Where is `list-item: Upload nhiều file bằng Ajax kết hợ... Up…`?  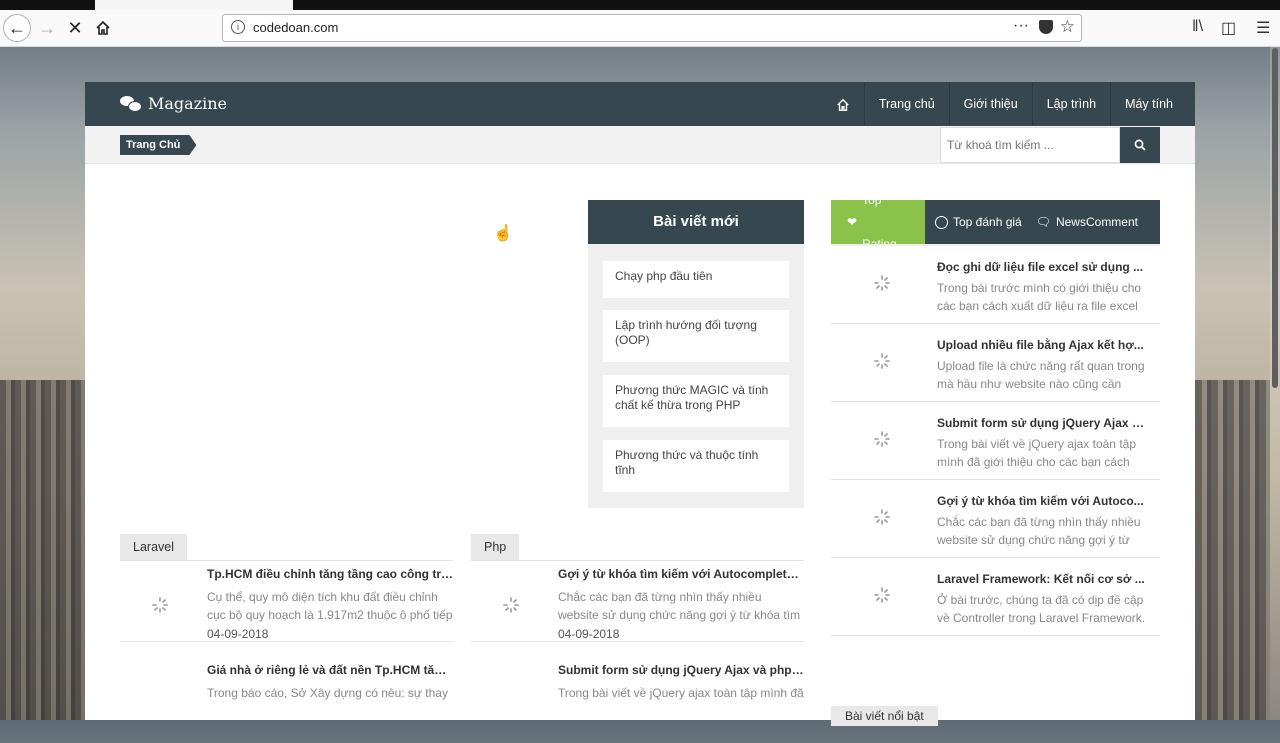
list-item: Upload nhiều file bằng Ajax kết hợ... Up… is located at coordinates (995, 363).